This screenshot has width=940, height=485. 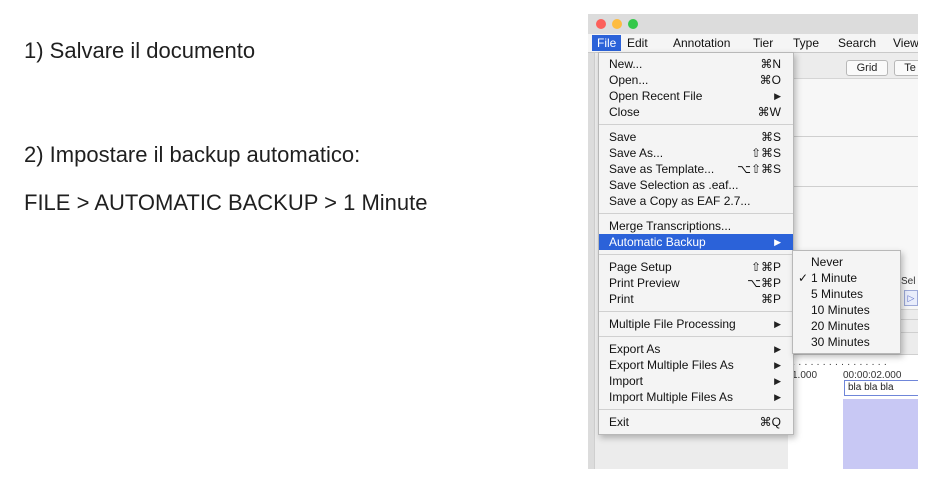 I want to click on checkmark-icon: ✓, so click(x=803, y=278).